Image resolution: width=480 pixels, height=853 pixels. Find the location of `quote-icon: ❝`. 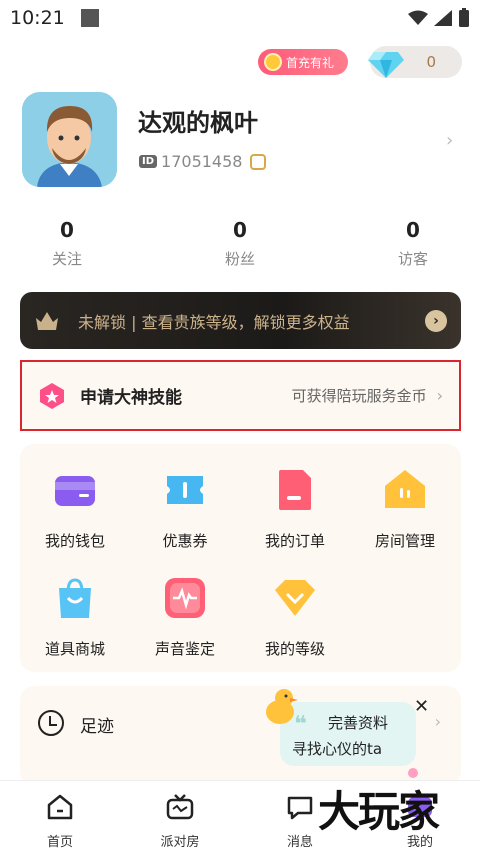

quote-icon: ❝ is located at coordinates (300, 724).